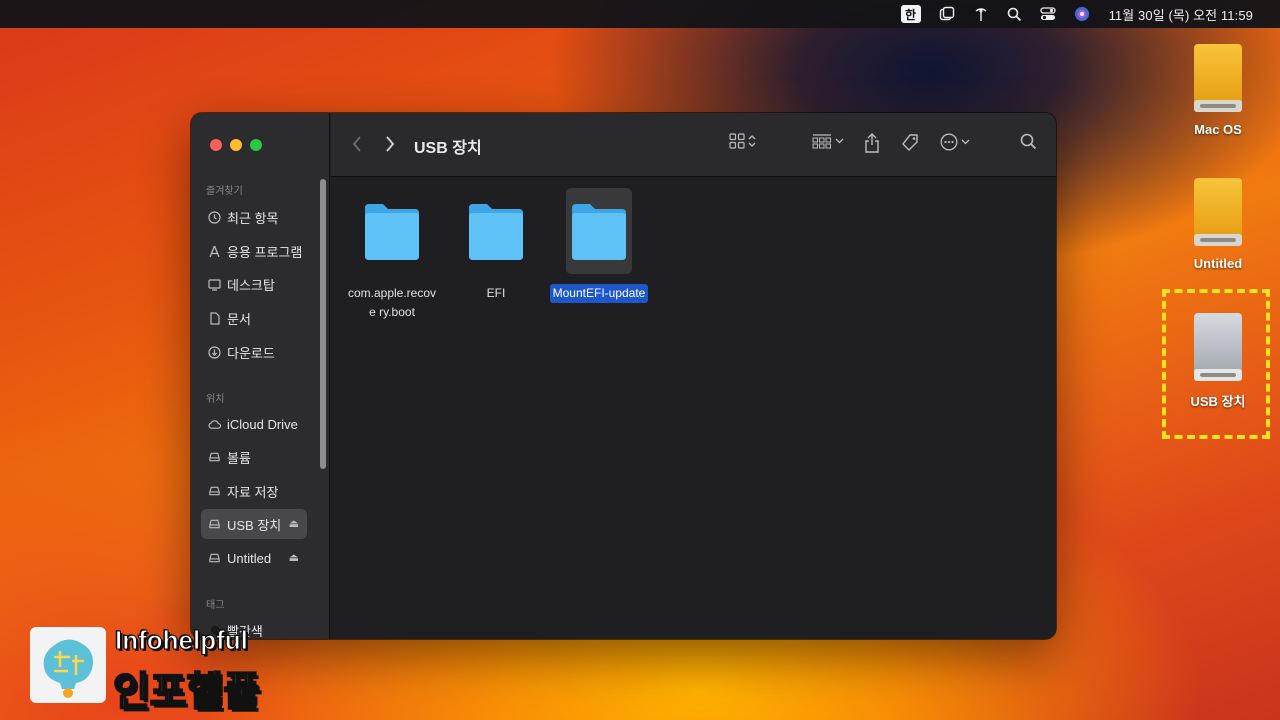  I want to click on desktop-icon, so click(214, 284).